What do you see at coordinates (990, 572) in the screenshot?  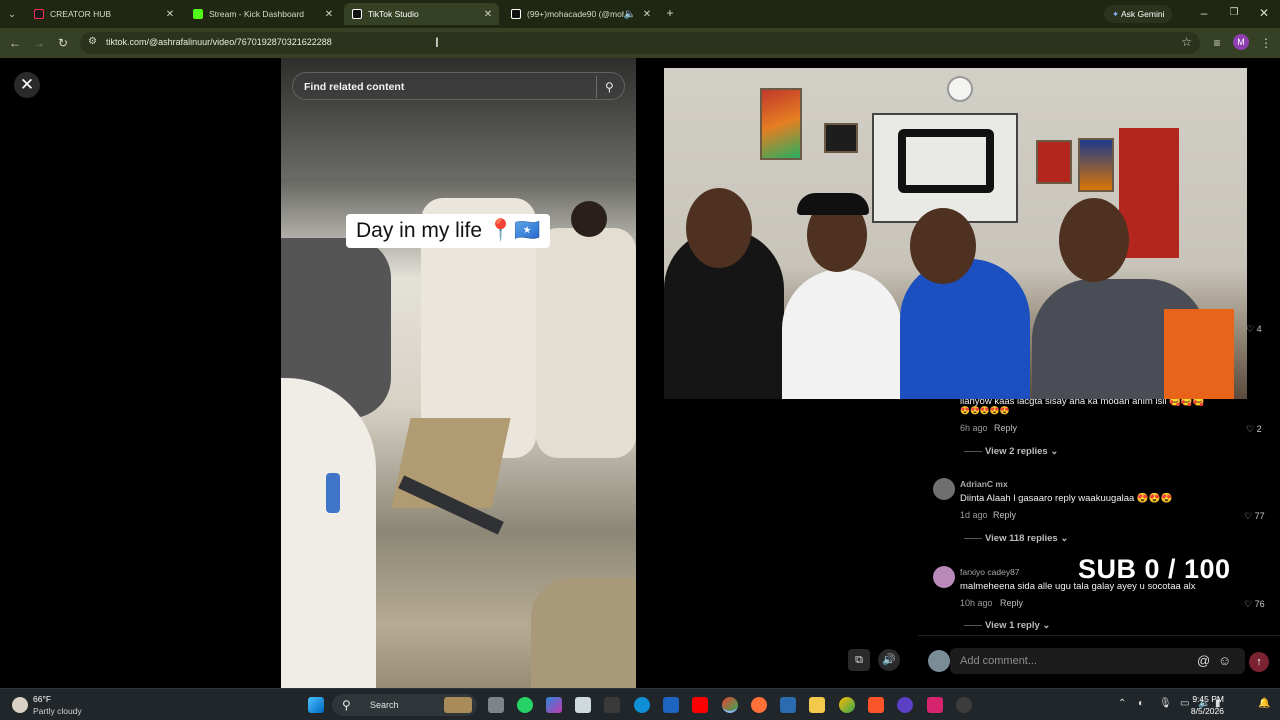 I see `comment-author: farxiyo cadey87` at bounding box center [990, 572].